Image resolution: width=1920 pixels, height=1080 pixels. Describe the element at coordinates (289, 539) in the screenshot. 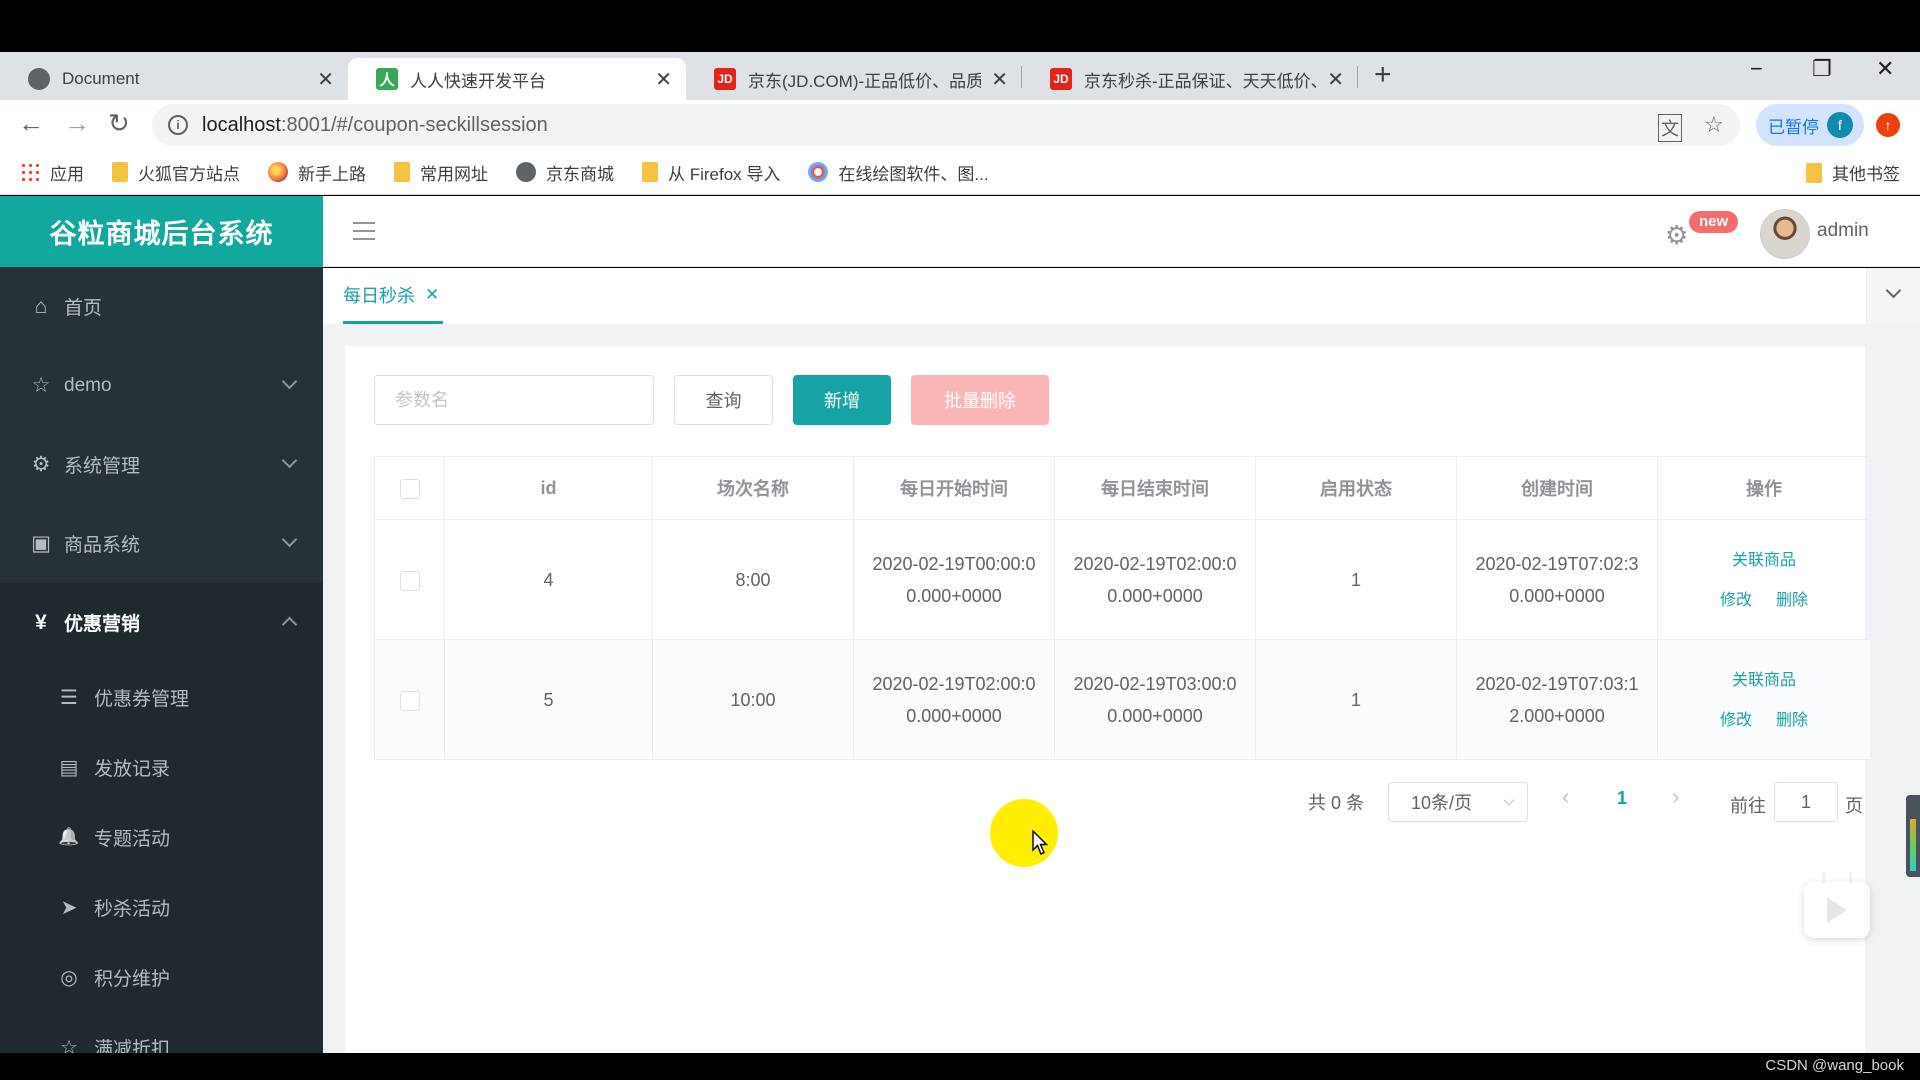

I see `chevron-down-icon` at that location.